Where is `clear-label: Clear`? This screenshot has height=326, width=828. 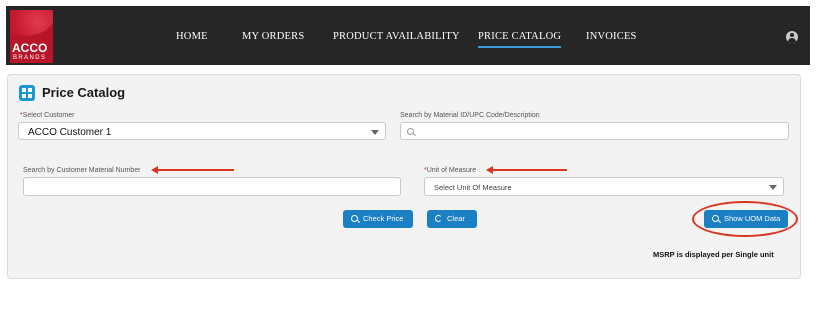
clear-label: Clear is located at coordinates (456, 218).